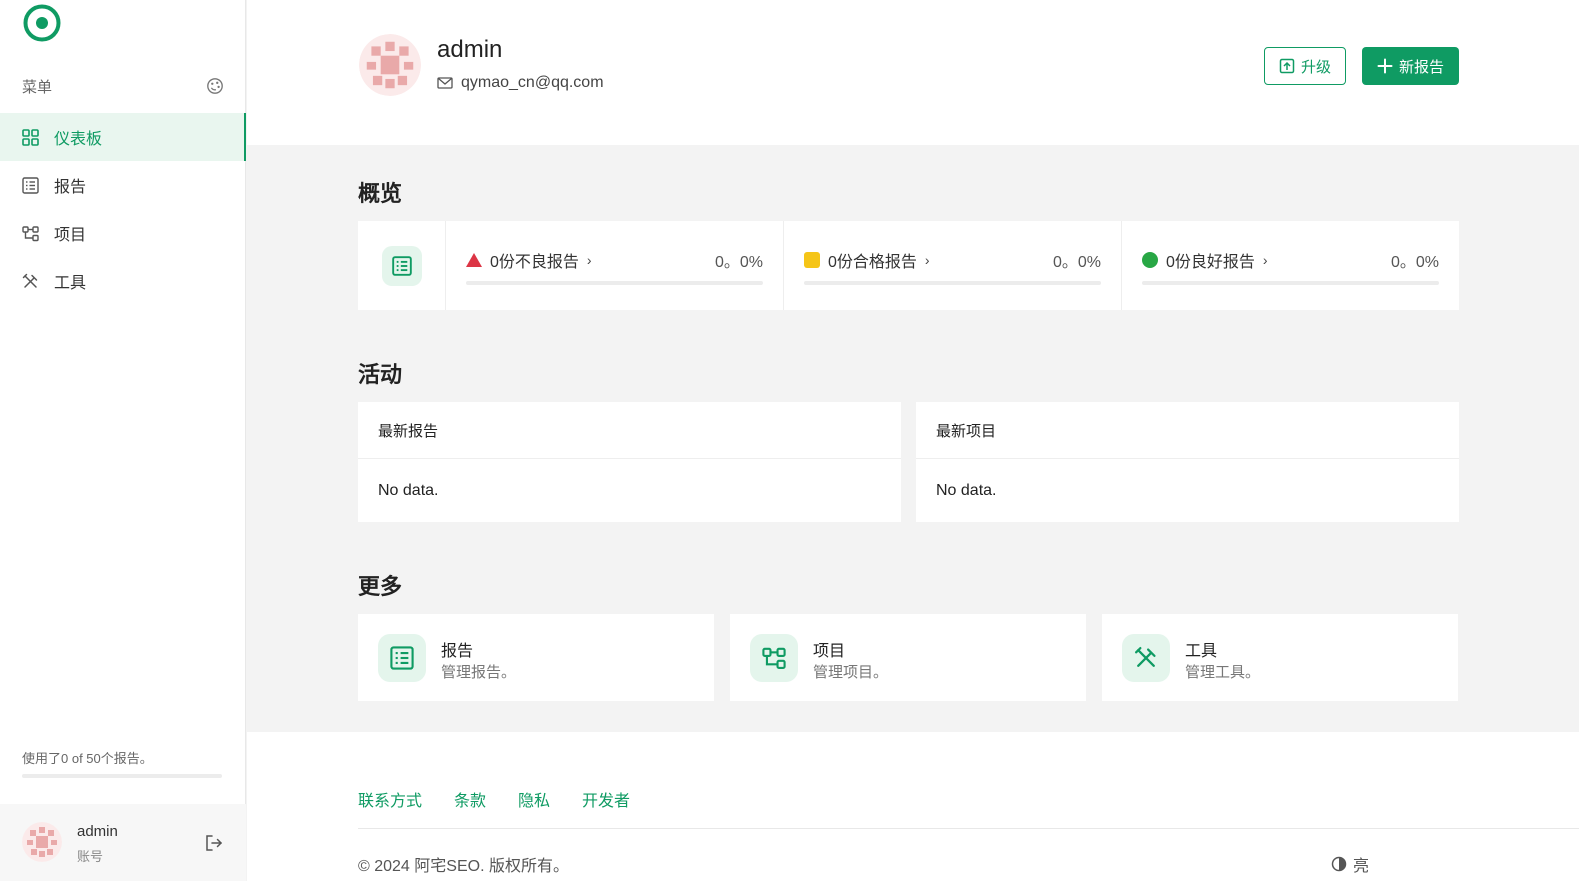 The image size is (1579, 881). What do you see at coordinates (30, 137) in the screenshot?
I see `dashboard-grid-icon` at bounding box center [30, 137].